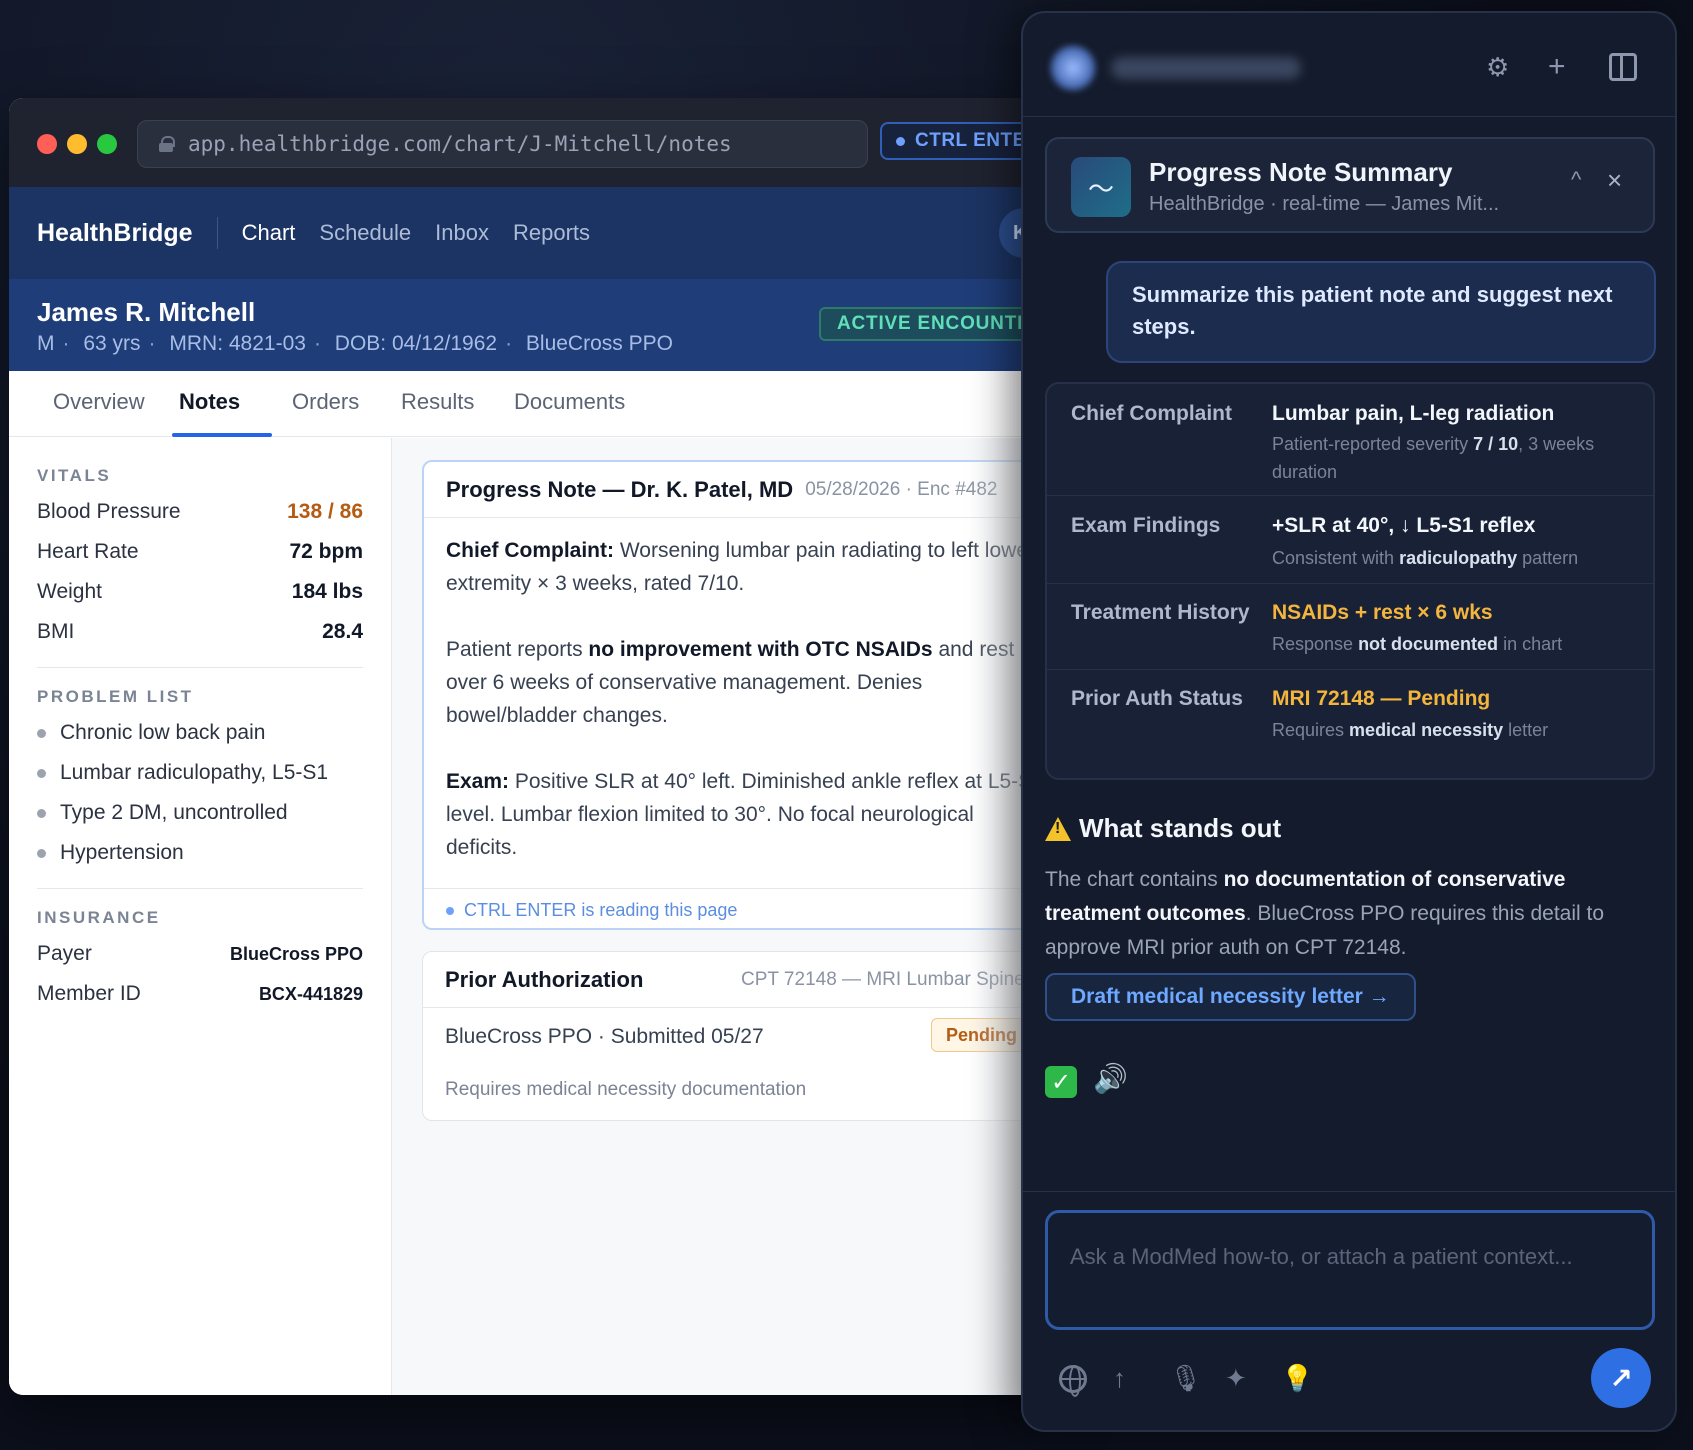 The image size is (1693, 1450). Describe the element at coordinates (1452, 558) in the screenshot. I see `row-detail: Consistent with radiculopathy pattern` at that location.